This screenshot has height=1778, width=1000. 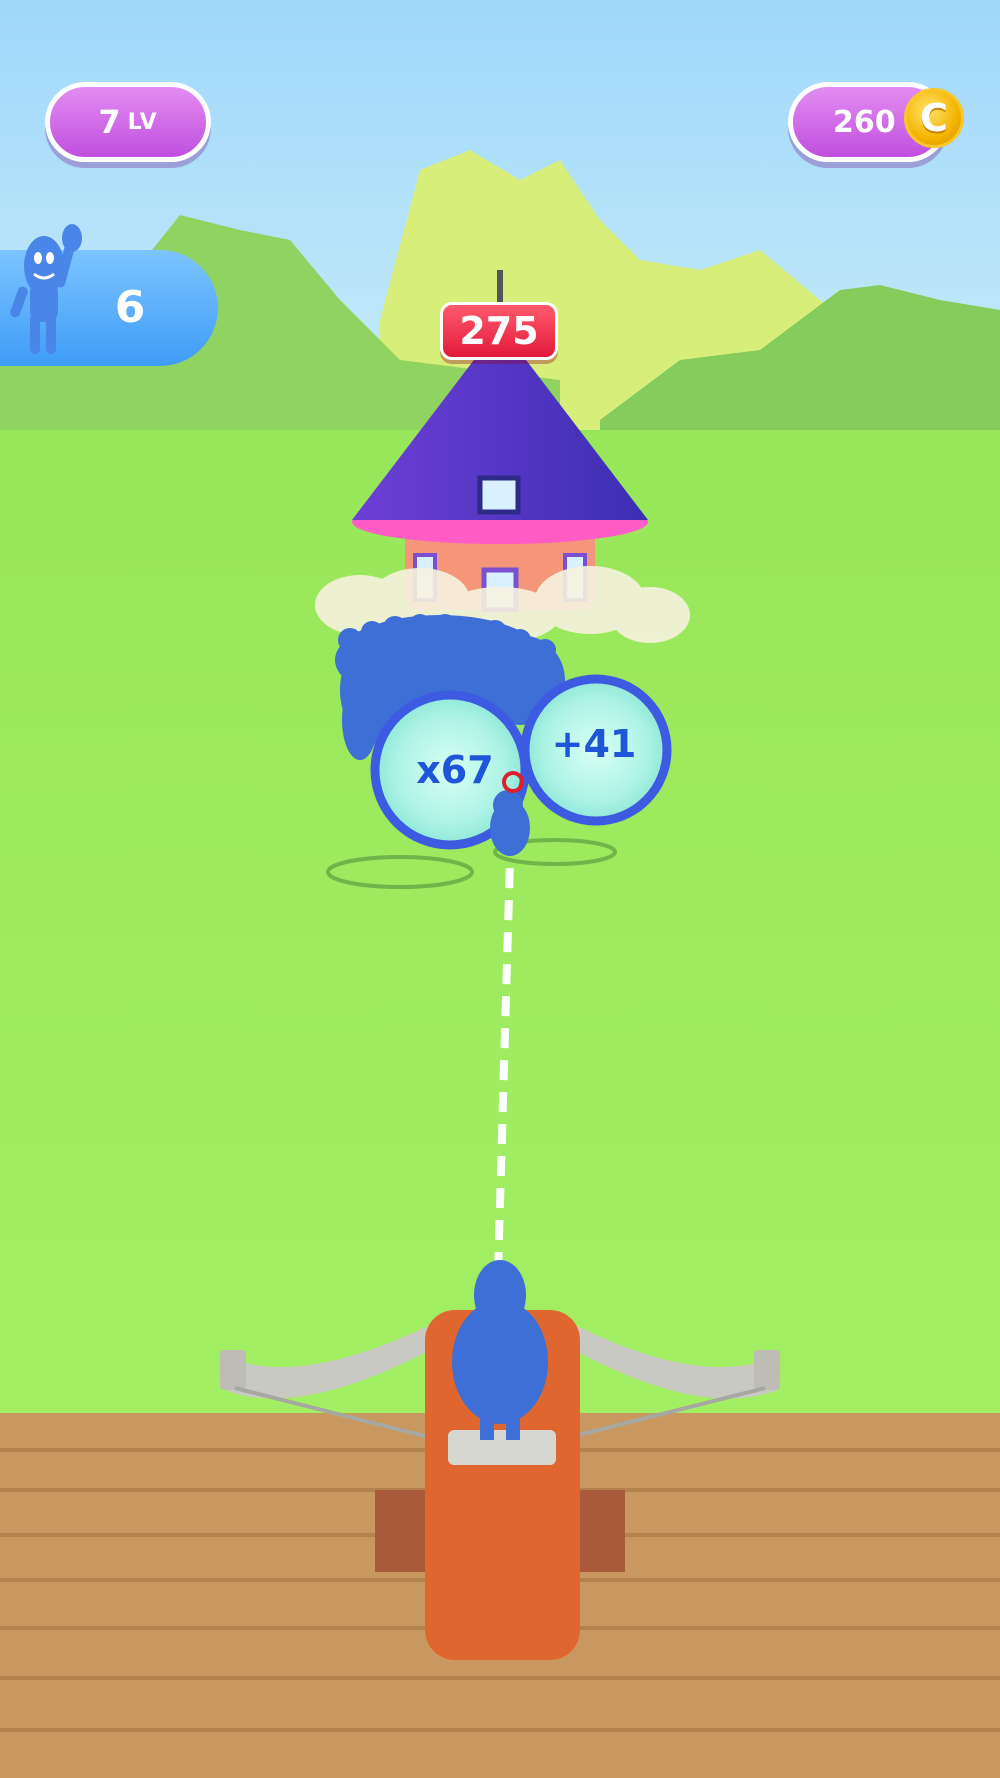 I want to click on crowd-count: 6, so click(x=130, y=307).